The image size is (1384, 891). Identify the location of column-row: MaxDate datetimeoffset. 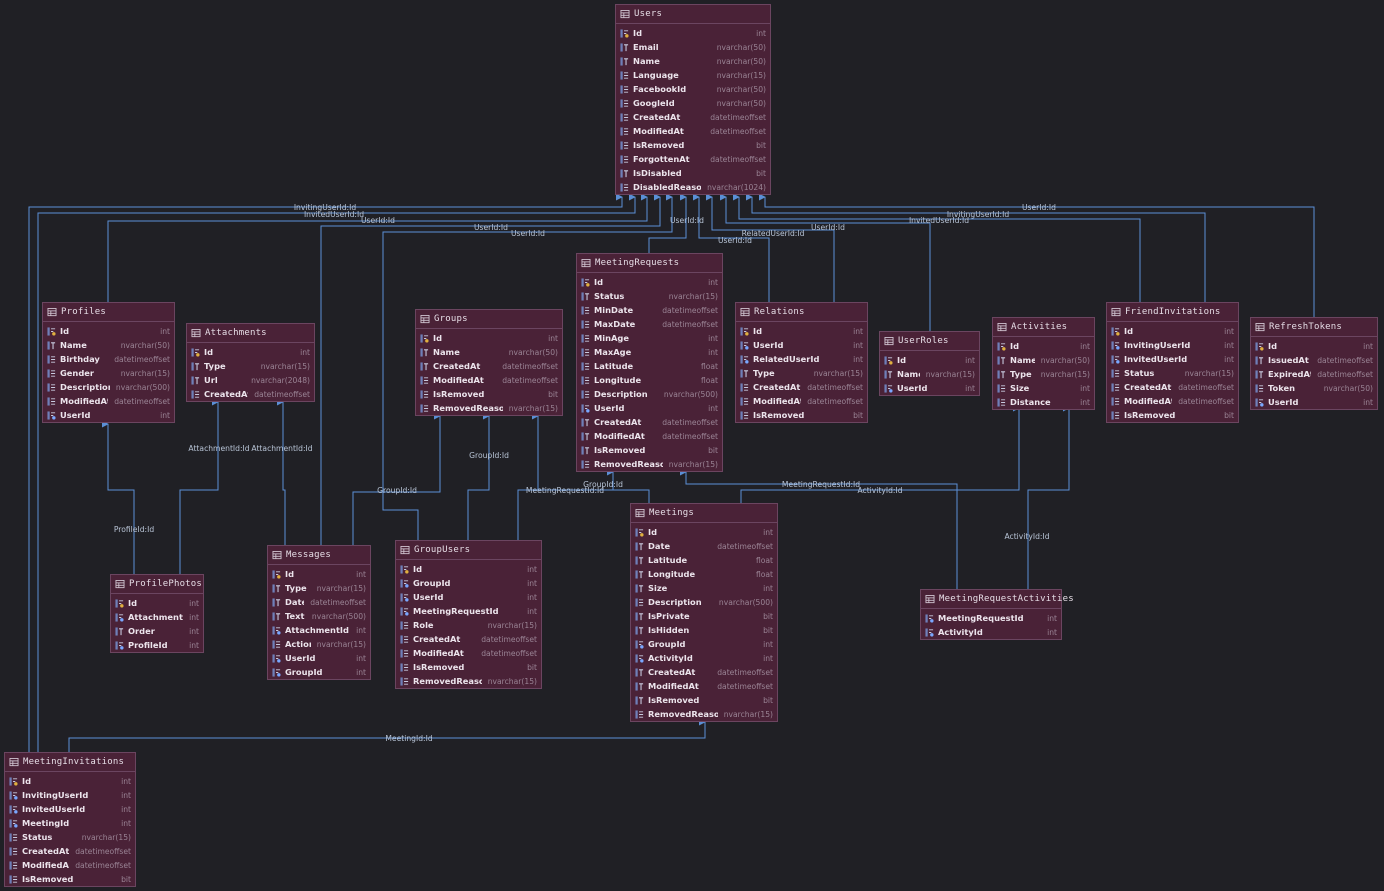
(649, 324).